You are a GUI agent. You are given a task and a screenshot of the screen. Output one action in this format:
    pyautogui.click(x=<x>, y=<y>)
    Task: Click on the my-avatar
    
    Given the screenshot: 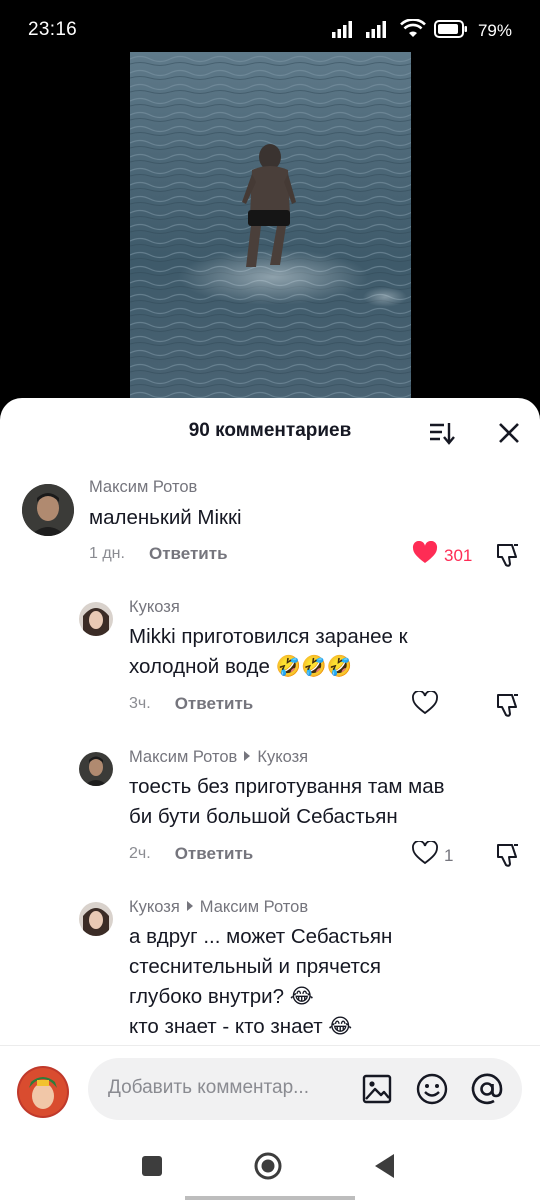 What is the action you would take?
    pyautogui.click(x=43, y=1092)
    